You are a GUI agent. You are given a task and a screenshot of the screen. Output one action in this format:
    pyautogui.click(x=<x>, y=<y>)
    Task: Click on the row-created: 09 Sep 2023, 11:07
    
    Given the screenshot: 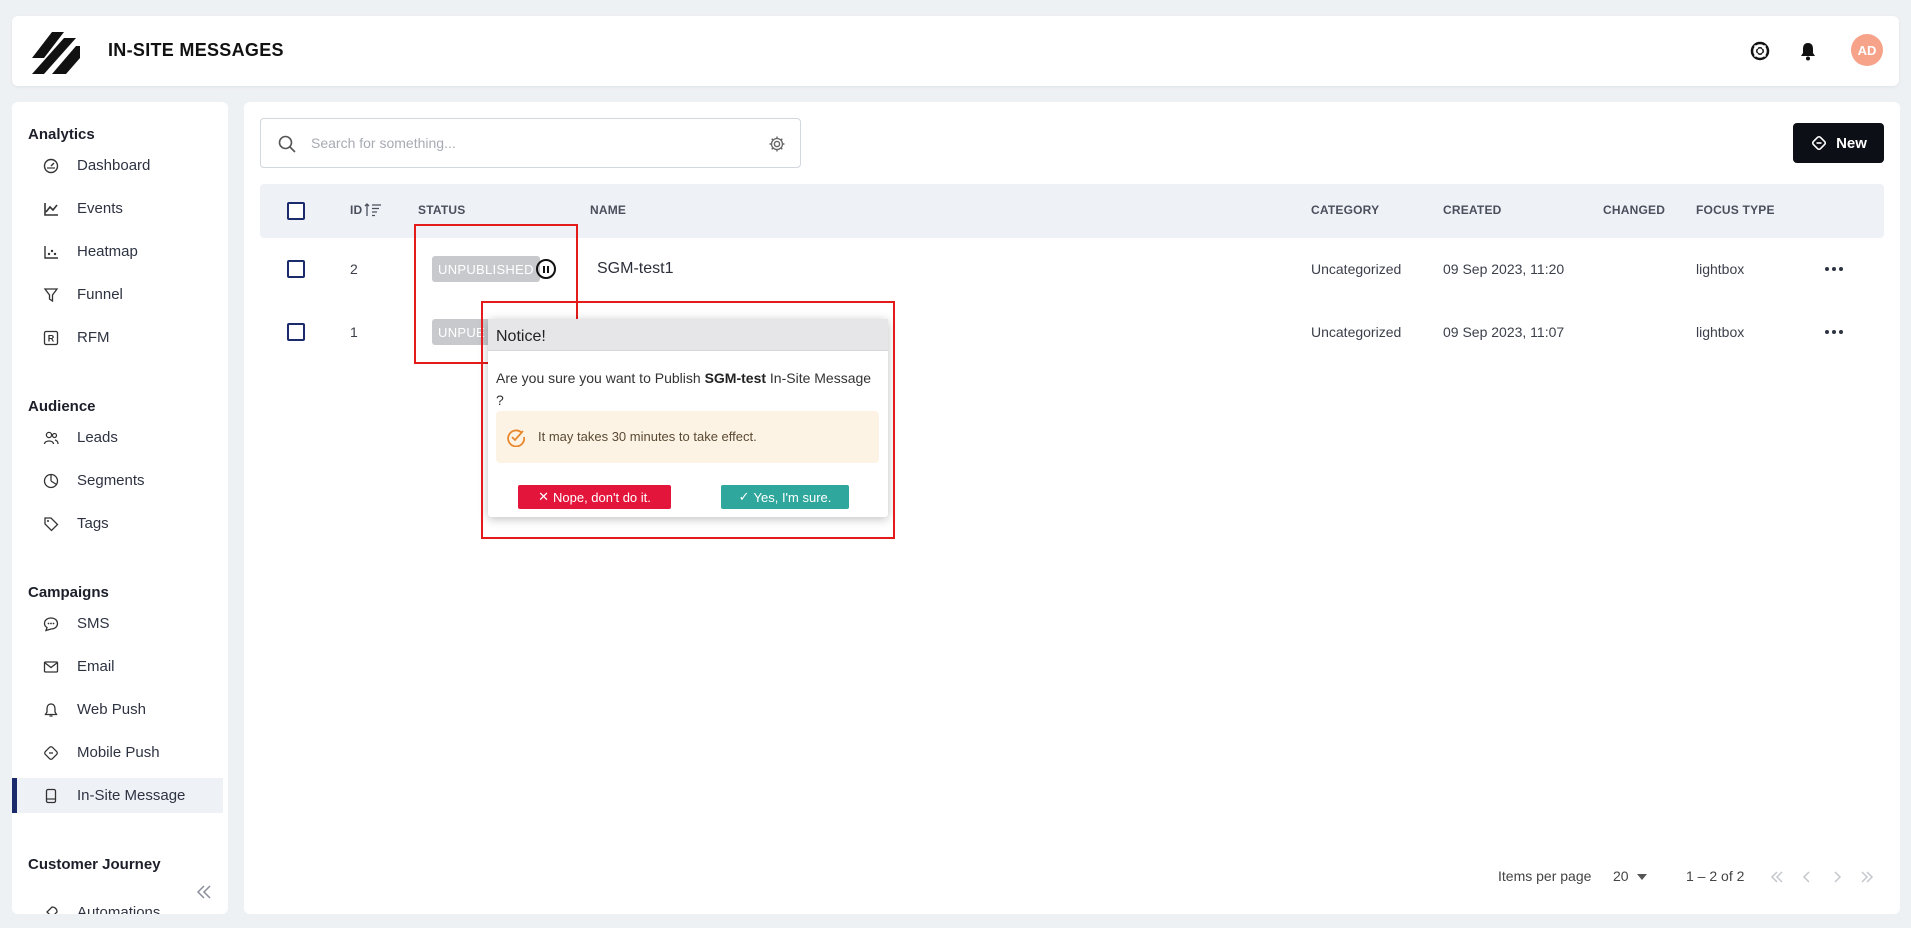 What is the action you would take?
    pyautogui.click(x=1504, y=332)
    